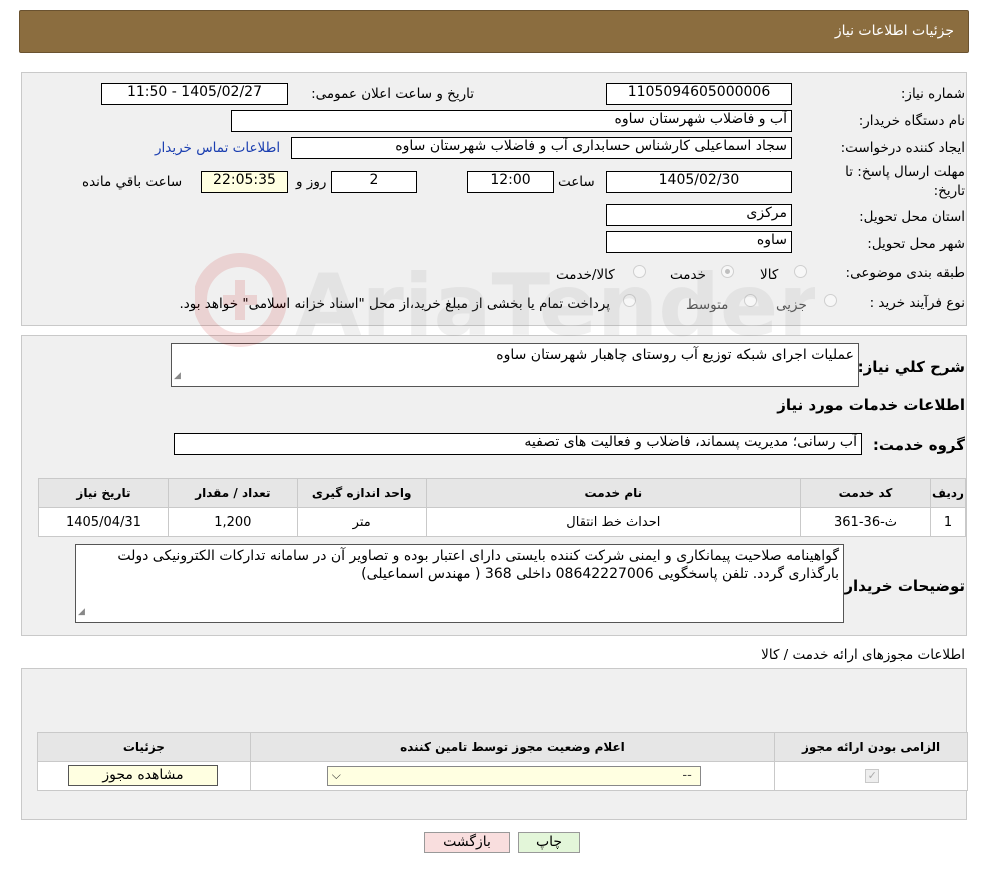  Describe the element at coordinates (512, 747) in the screenshot. I see `col-supplier-status: اعلام وضعیت مجوز توسط تامین کننده` at that location.